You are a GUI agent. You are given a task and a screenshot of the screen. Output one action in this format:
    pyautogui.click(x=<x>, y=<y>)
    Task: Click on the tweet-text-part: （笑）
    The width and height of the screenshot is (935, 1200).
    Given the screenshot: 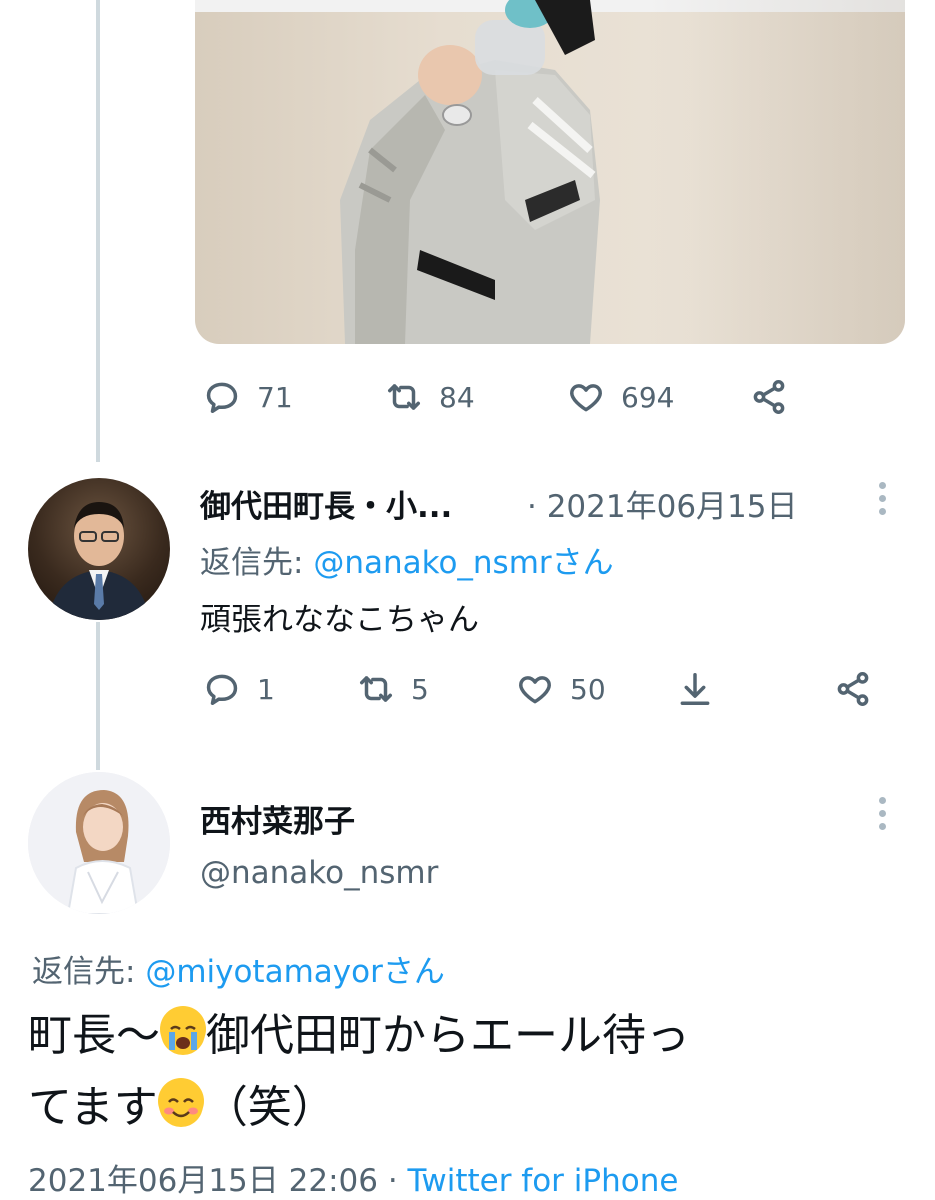 What is the action you would take?
    pyautogui.click(x=269, y=1107)
    